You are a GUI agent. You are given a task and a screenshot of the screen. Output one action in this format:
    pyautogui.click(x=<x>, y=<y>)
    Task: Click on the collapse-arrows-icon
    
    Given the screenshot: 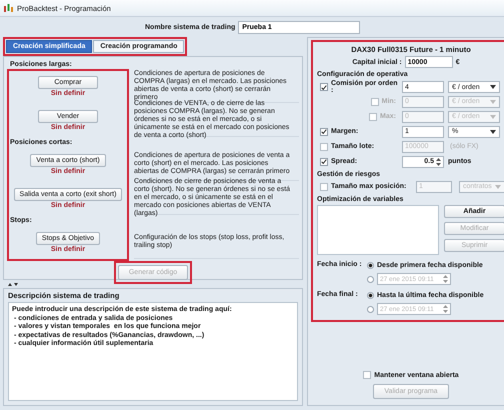 What is the action you would take?
    pyautogui.click(x=13, y=284)
    